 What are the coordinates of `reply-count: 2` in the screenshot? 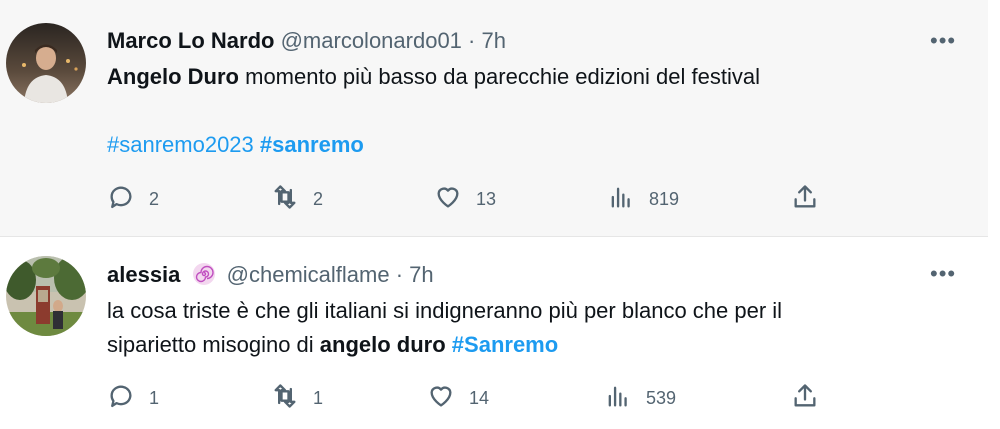 It's located at (154, 198).